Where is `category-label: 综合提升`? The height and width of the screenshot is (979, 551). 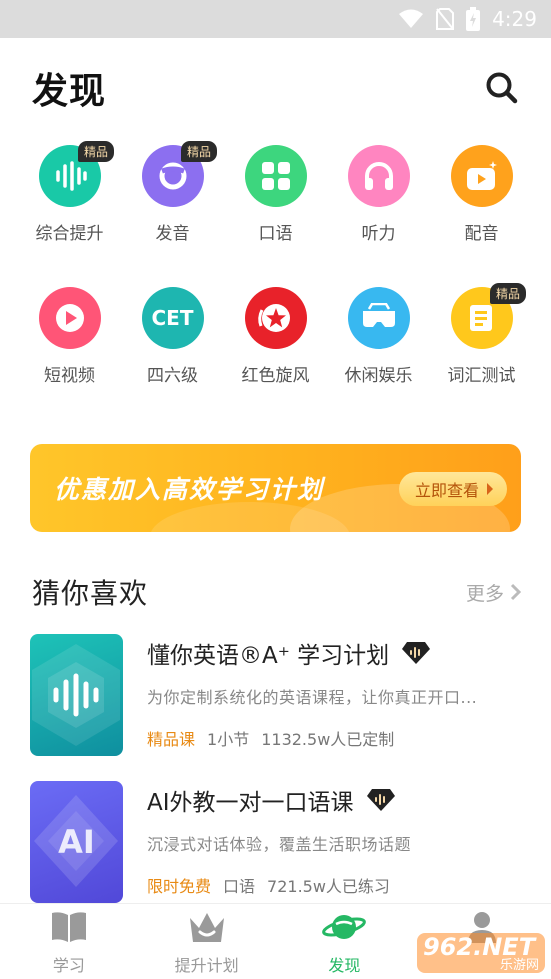 category-label: 综合提升 is located at coordinates (69, 234).